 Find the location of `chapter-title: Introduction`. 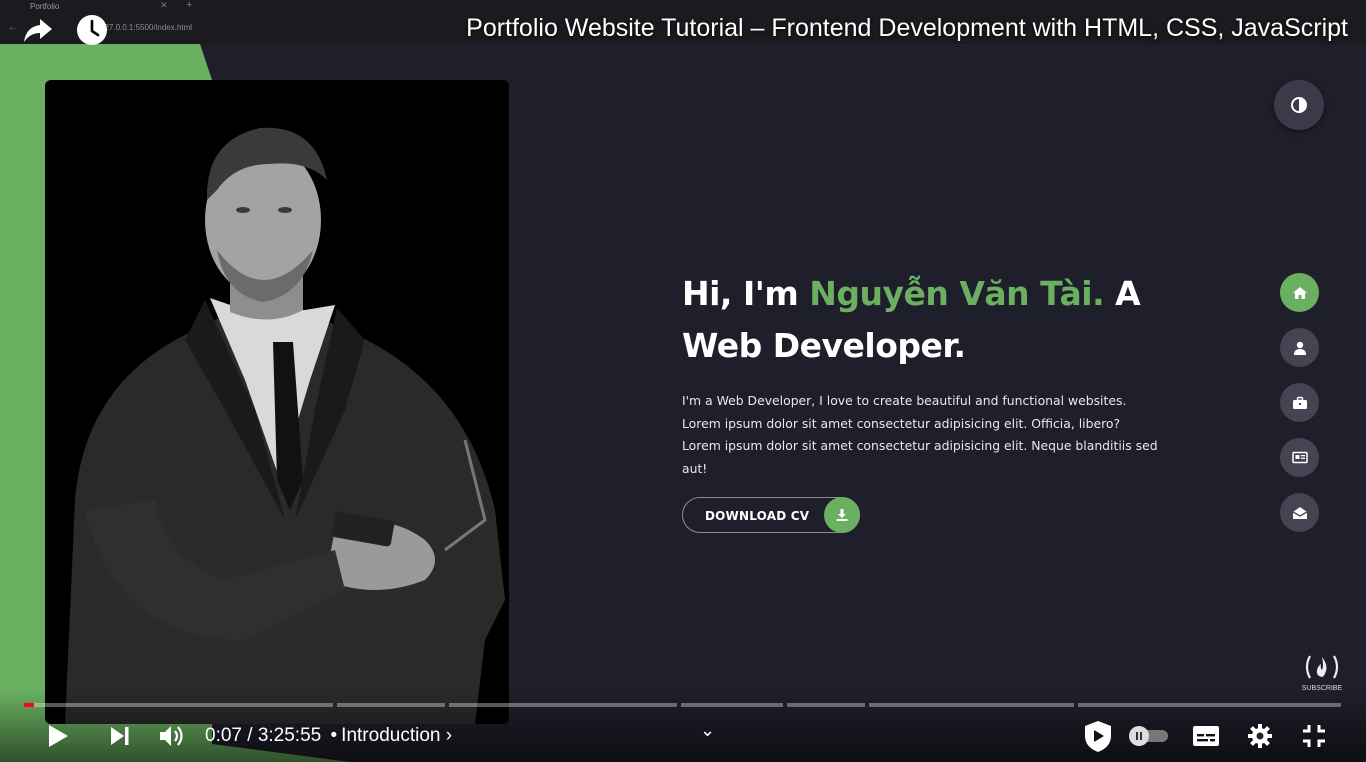

chapter-title: Introduction is located at coordinates (390, 735).